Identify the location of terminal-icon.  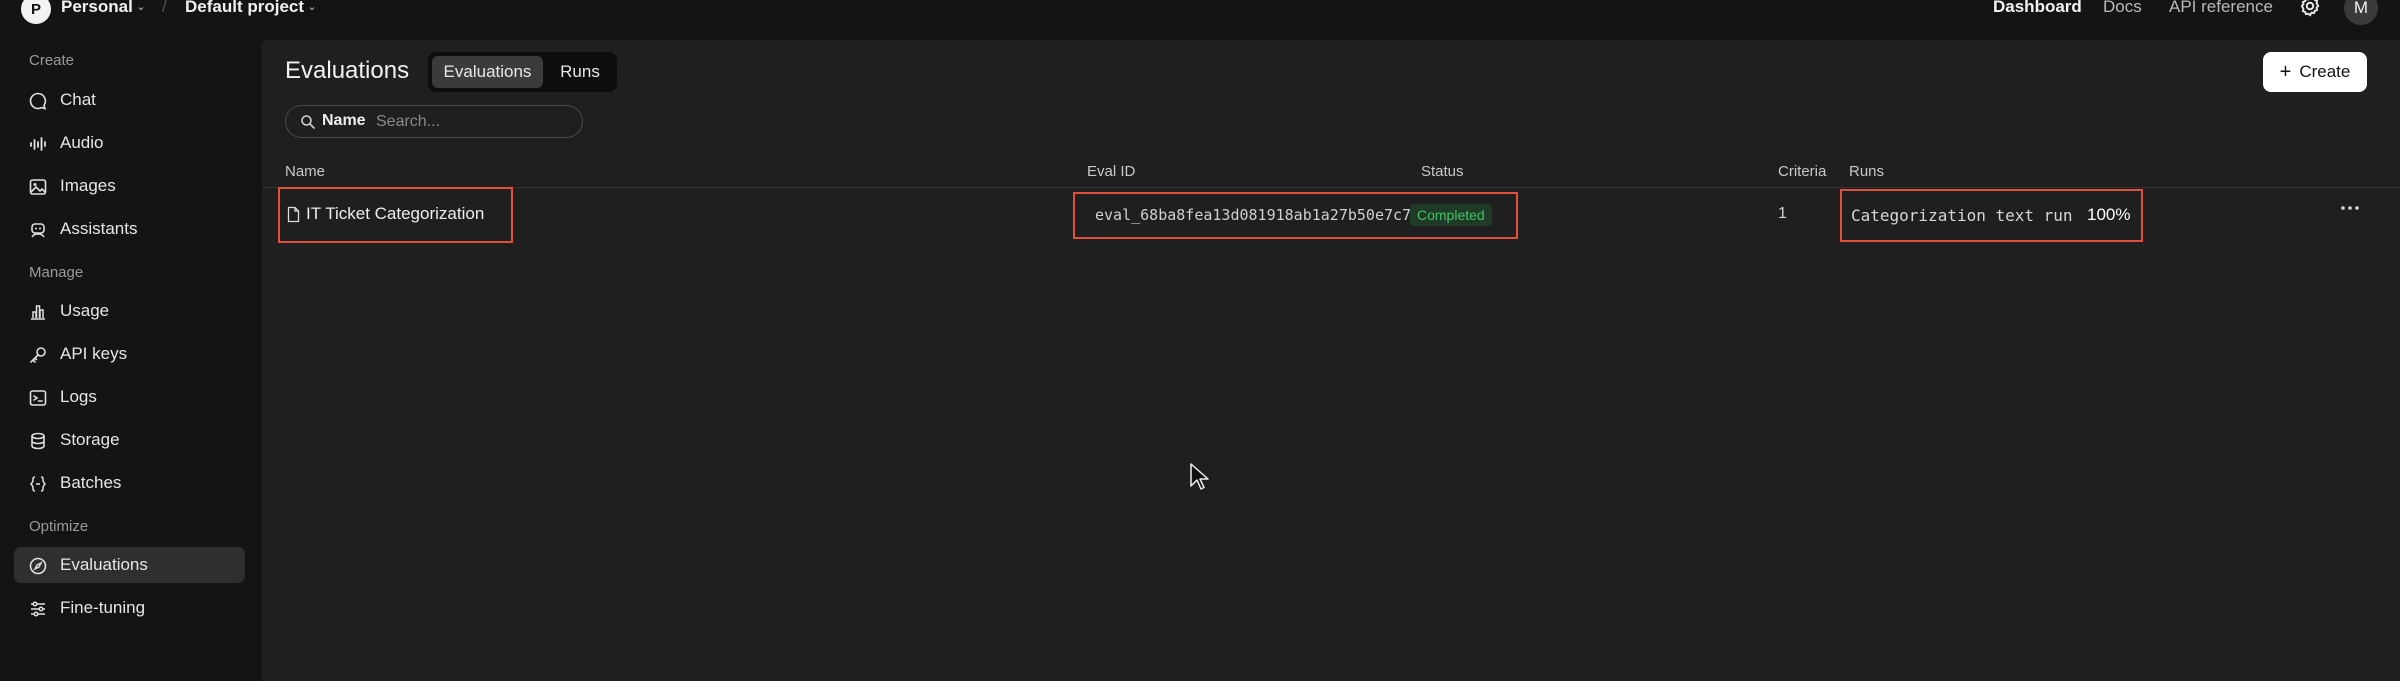
(38, 398).